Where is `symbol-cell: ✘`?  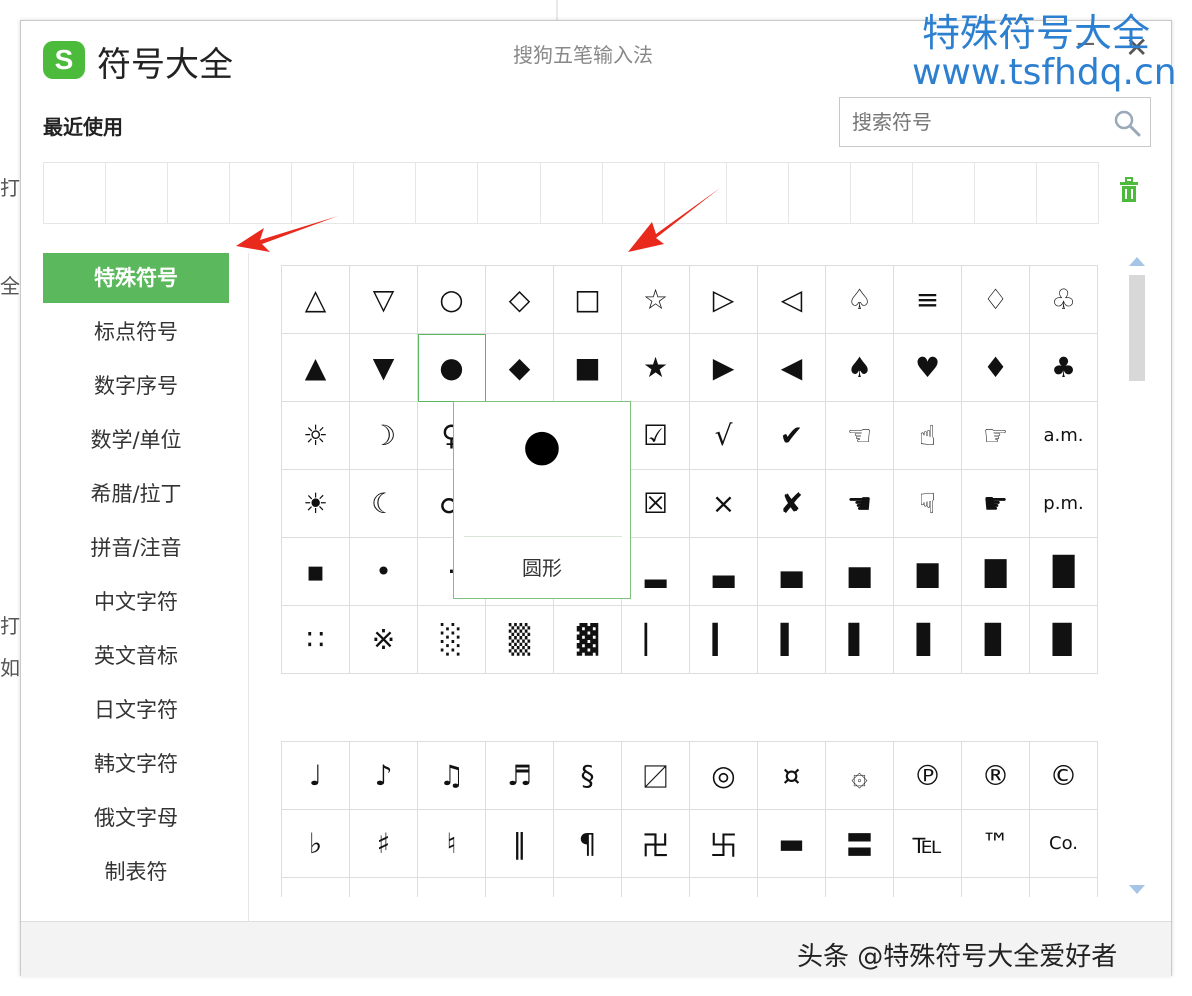
symbol-cell: ✘ is located at coordinates (792, 504).